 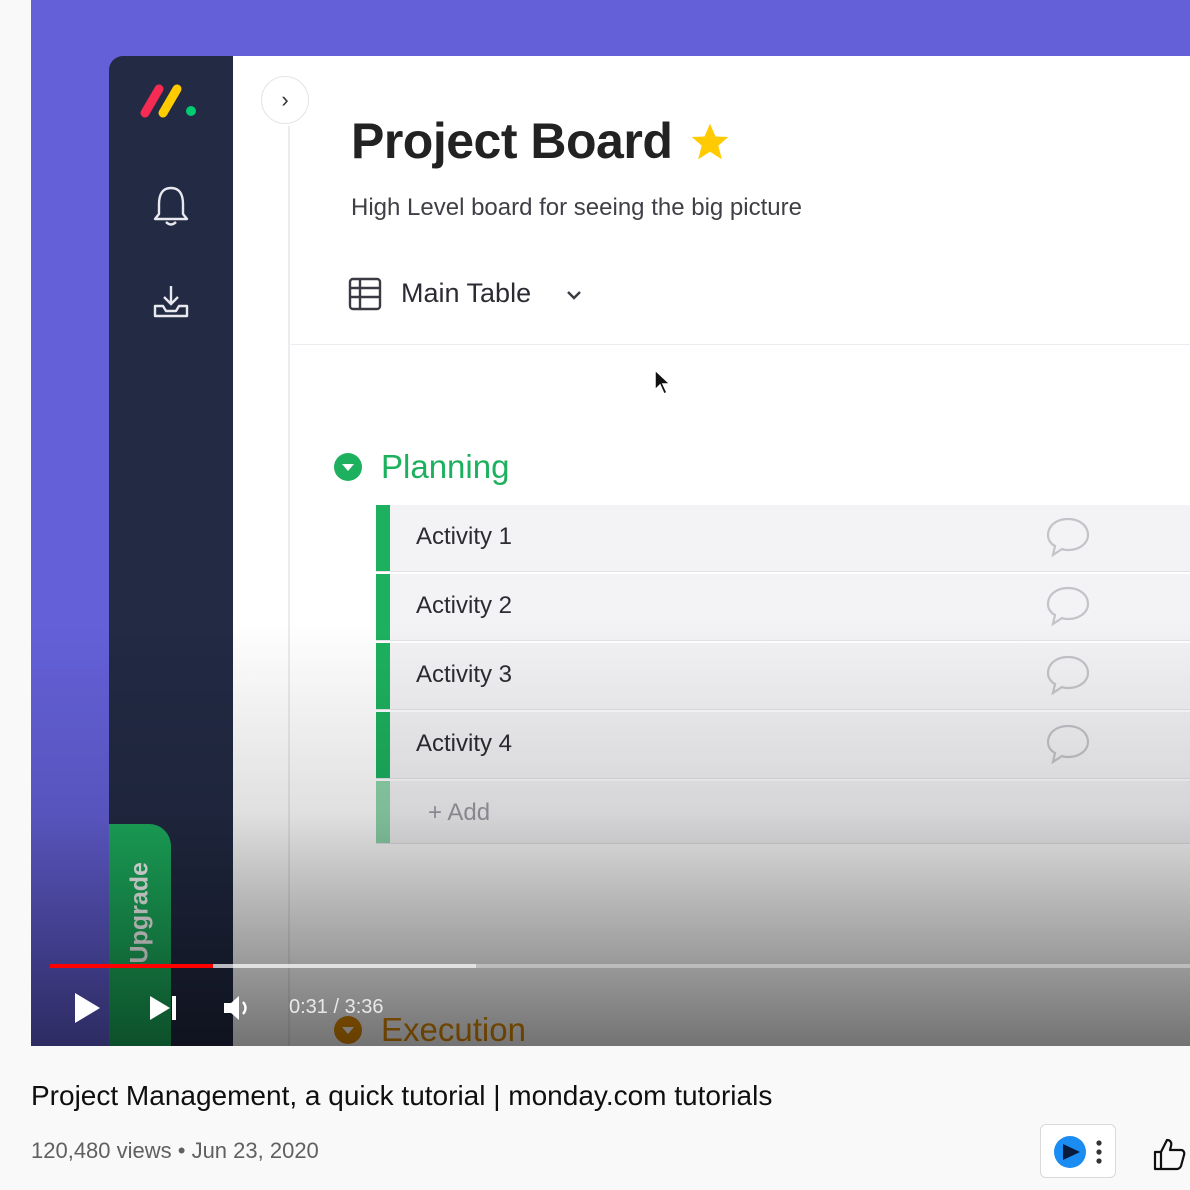 I want to click on video-meta: 120,480 views • Jun 23, 2020, so click(x=175, y=1150).